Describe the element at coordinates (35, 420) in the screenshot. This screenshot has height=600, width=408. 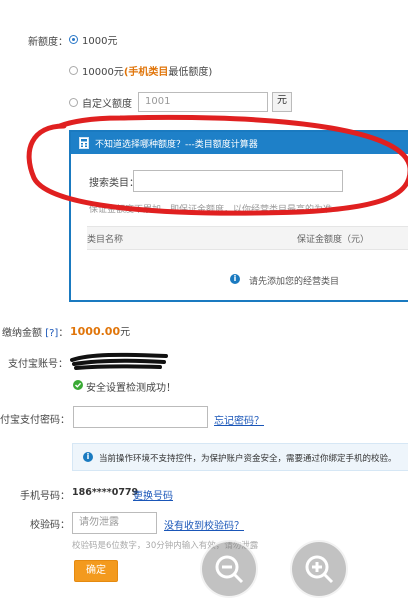
I see `alipay-password-label: 付宝支付密码：` at that location.